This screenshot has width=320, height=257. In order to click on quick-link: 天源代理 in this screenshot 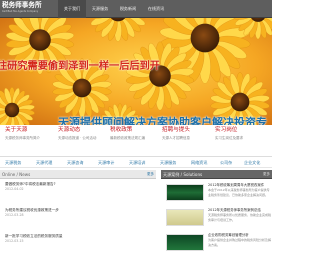, I will do `click(44, 162)`.